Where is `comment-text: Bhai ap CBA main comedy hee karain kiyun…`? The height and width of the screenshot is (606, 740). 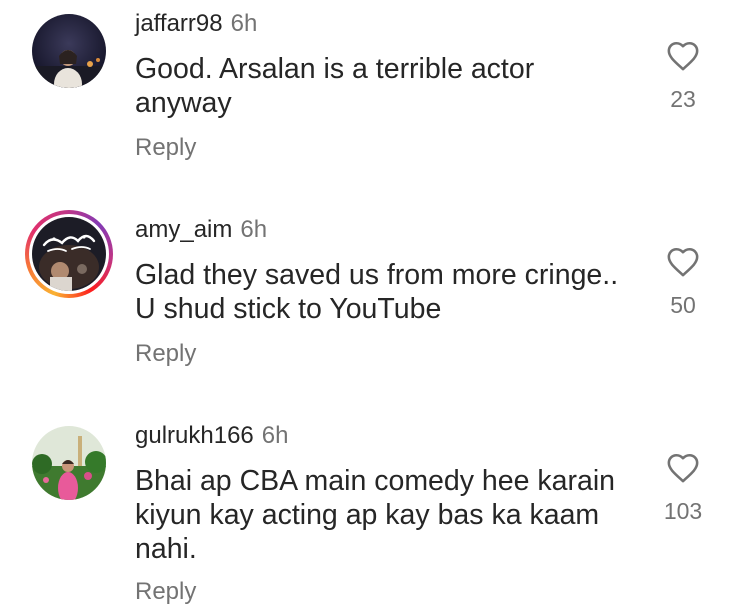
comment-text: Bhai ap CBA main comedy hee karain kiyun… is located at coordinates (385, 515).